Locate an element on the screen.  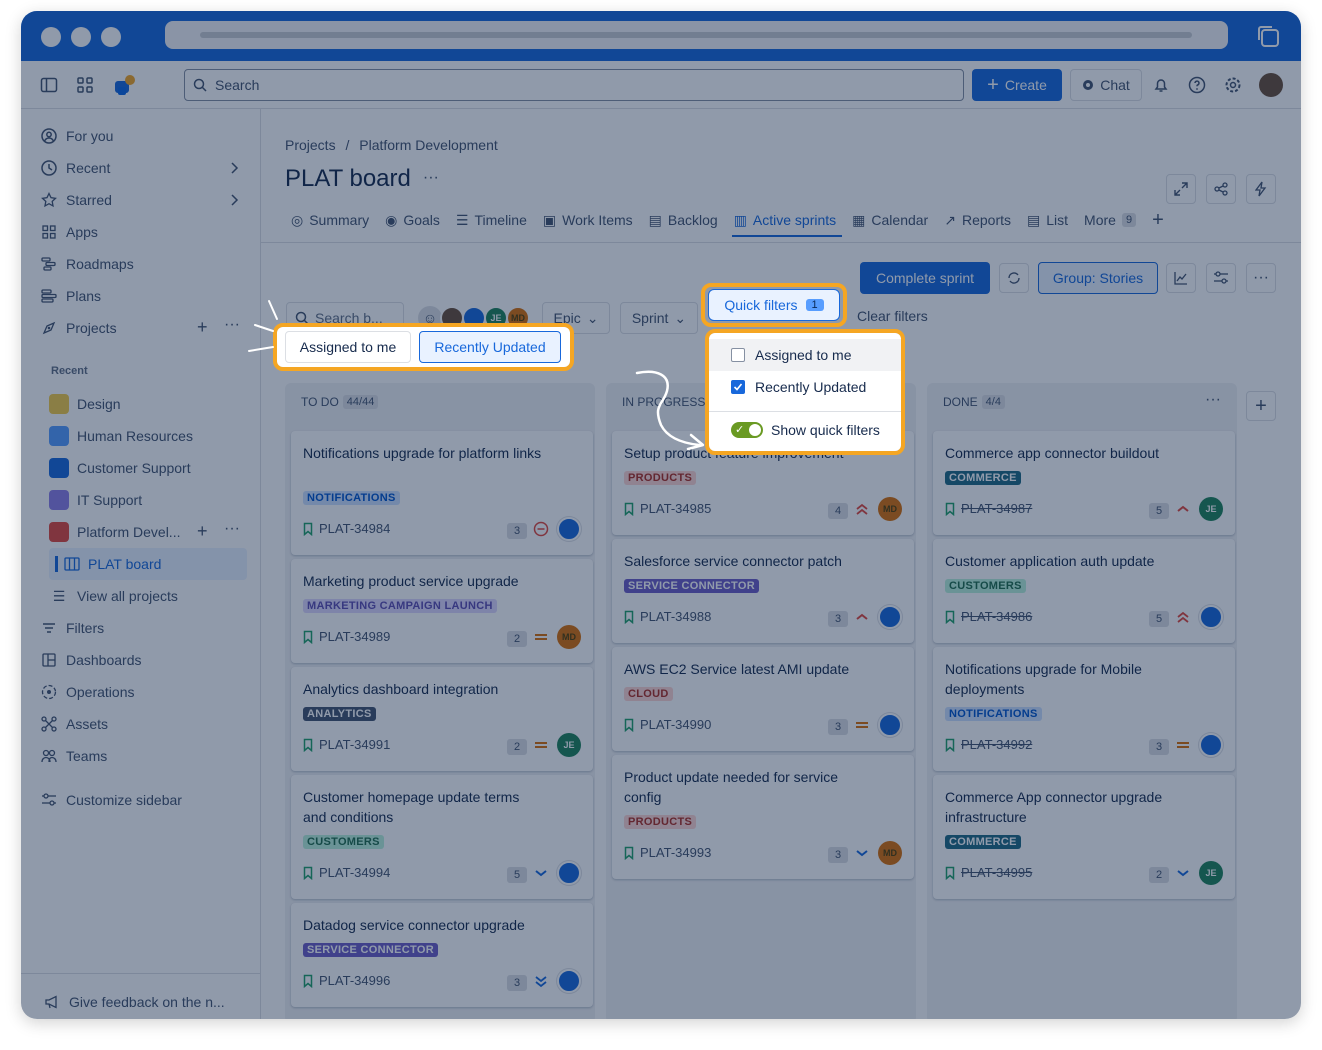
tab-calendar: ▦ Calendar is located at coordinates (892, 220).